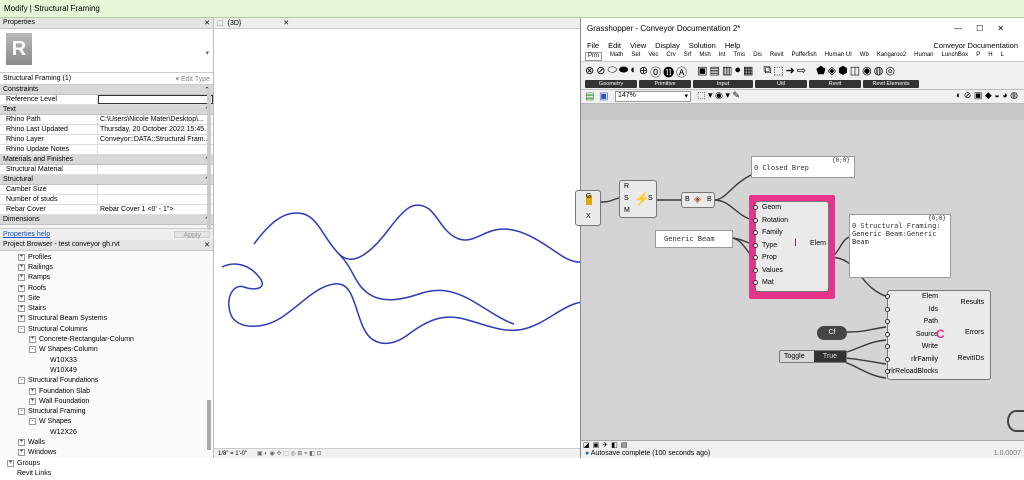 The image size is (1024, 480). Describe the element at coordinates (106, 298) in the screenshot. I see `tree-item: + Site` at that location.